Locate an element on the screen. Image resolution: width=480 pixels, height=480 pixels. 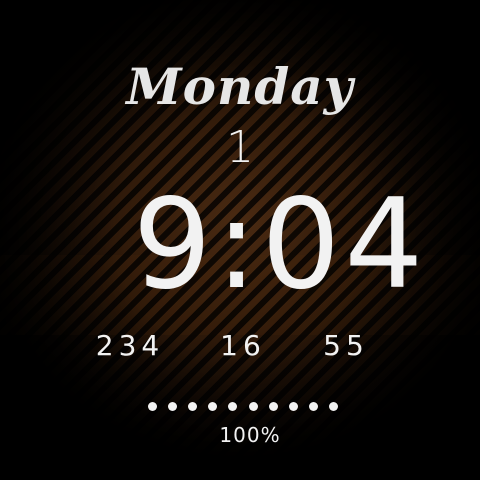
battery-percentage: 100% is located at coordinates (250, 435).